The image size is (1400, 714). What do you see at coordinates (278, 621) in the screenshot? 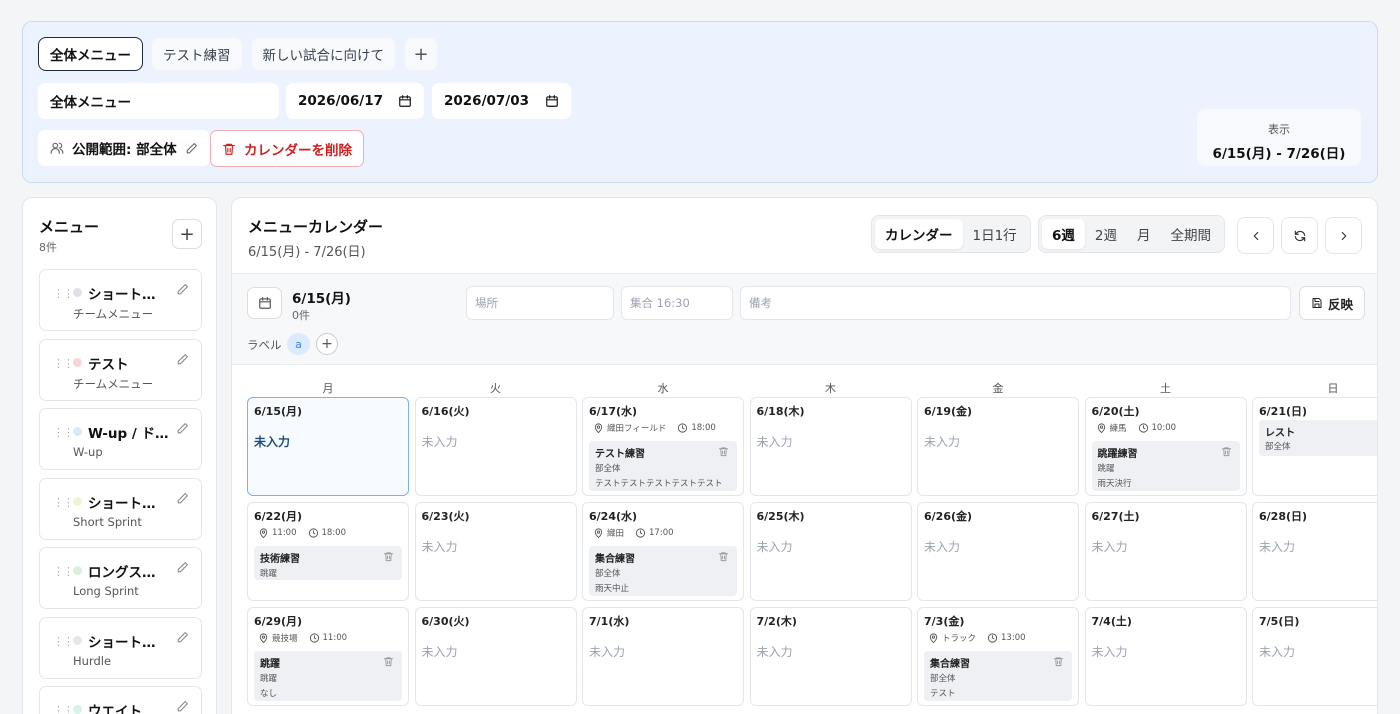
I see `day-date: 6/29(月)` at bounding box center [278, 621].